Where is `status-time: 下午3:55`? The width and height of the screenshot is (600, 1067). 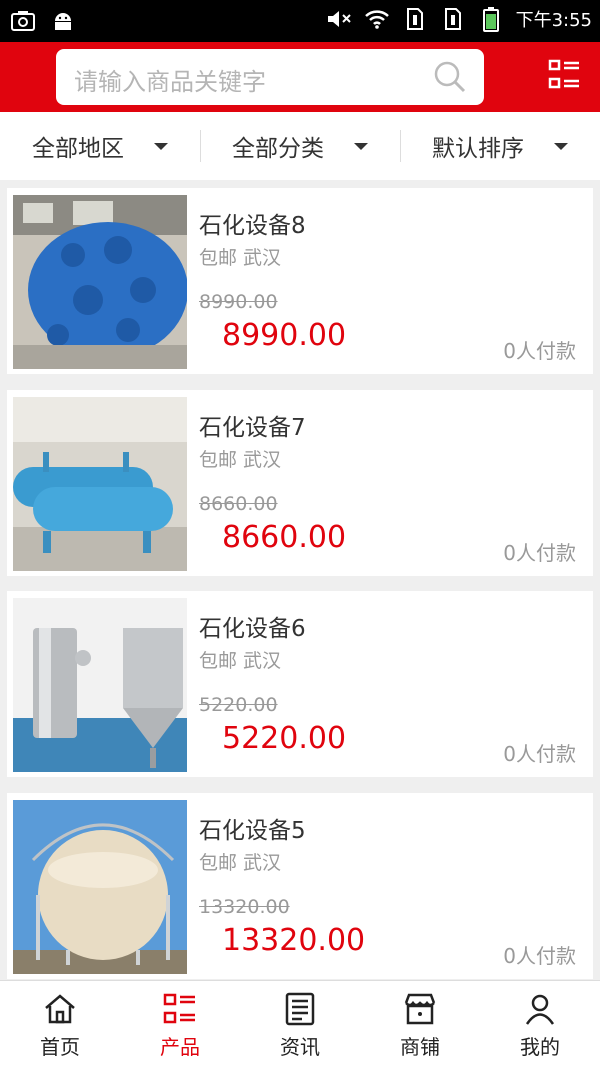 status-time: 下午3:55 is located at coordinates (553, 20).